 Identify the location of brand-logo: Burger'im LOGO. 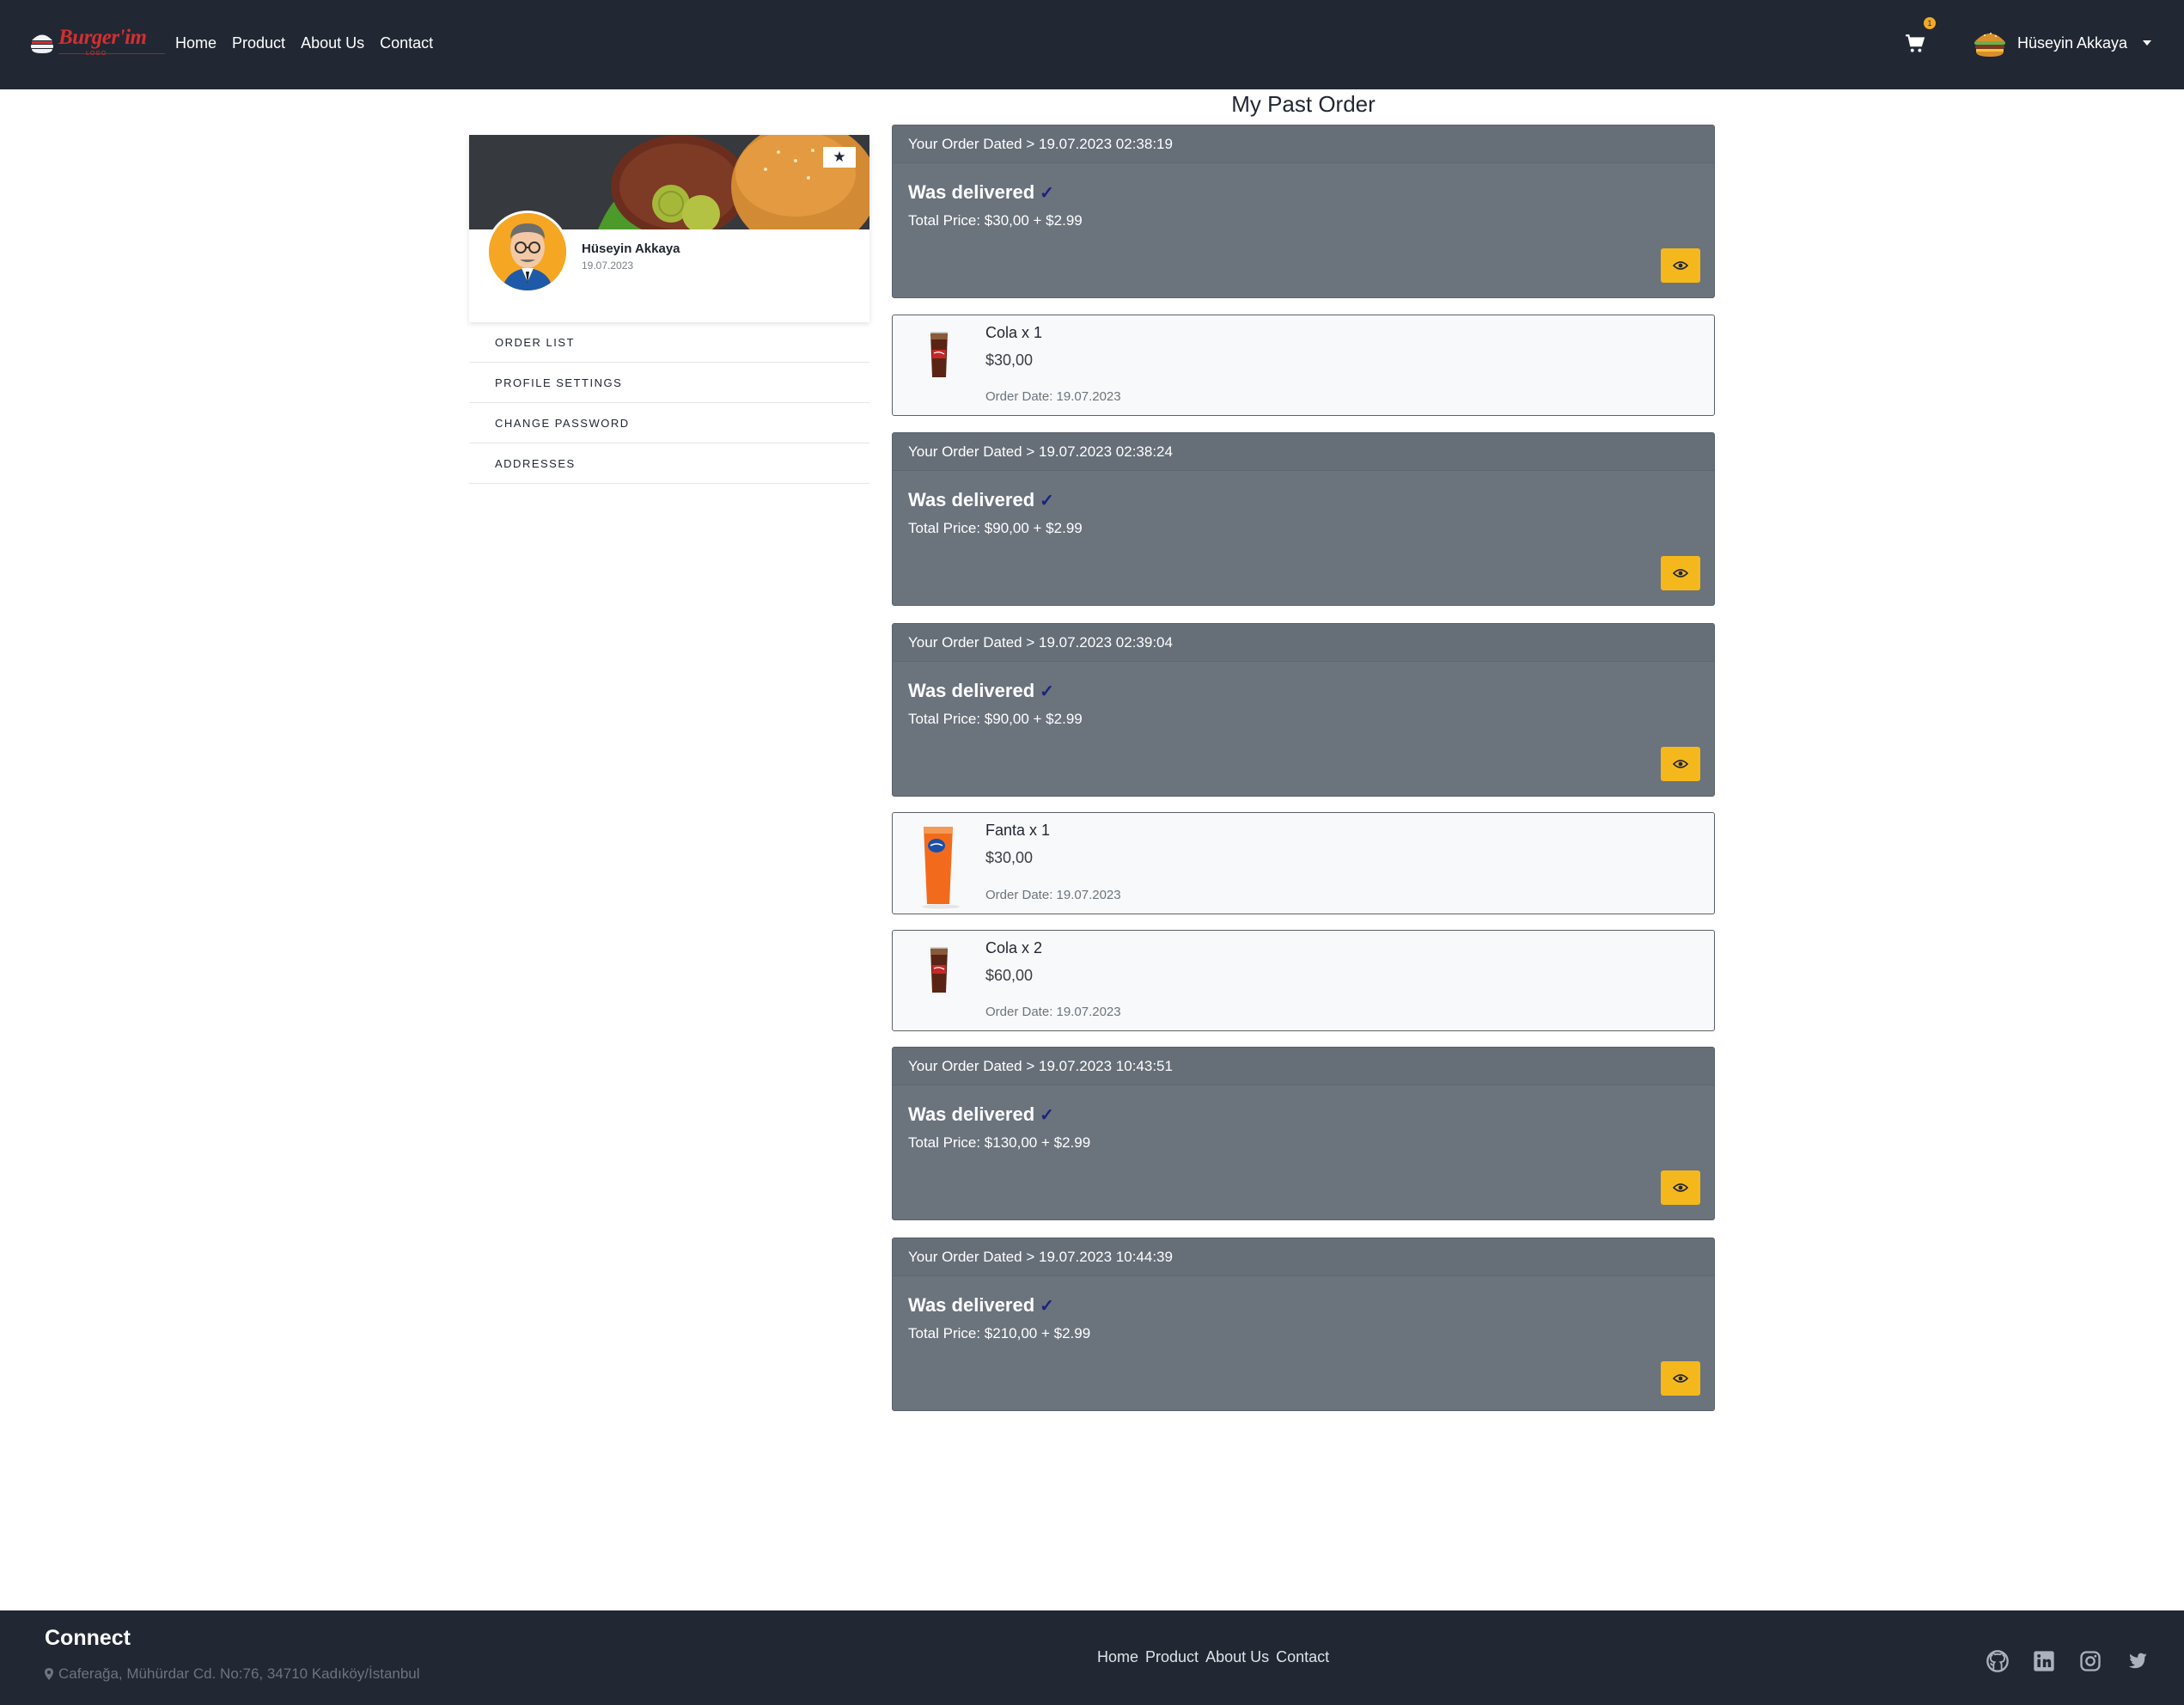
(96, 43).